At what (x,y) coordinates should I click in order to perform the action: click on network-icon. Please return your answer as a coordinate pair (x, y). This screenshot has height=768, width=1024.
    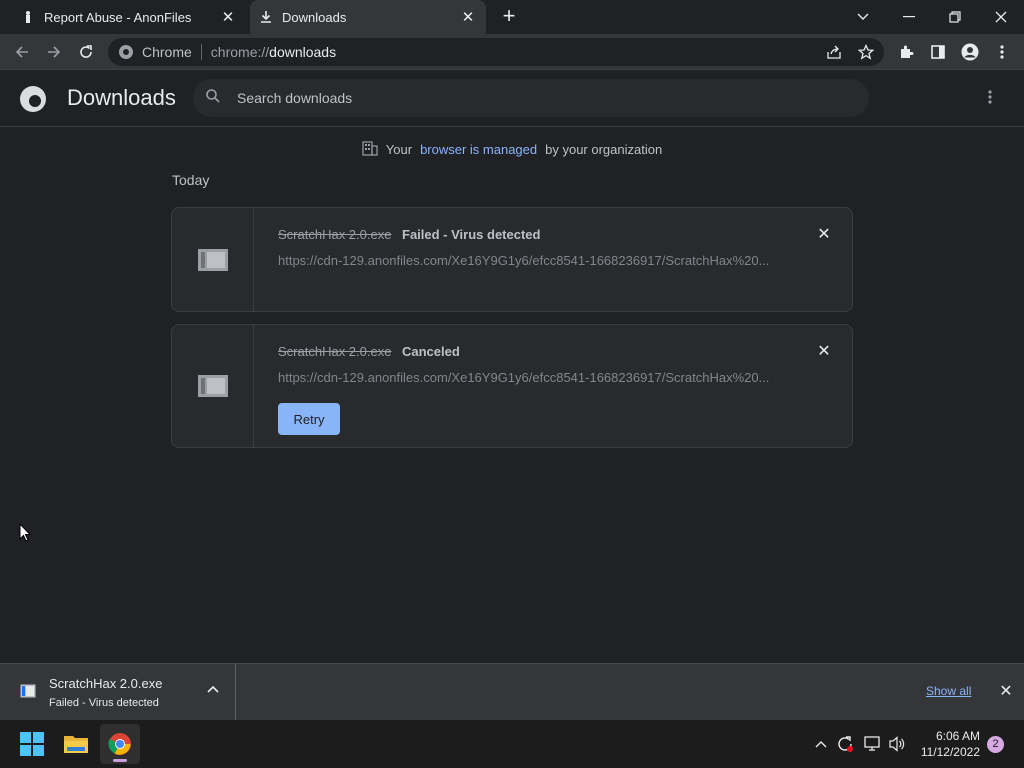
    Looking at the image, I should click on (872, 744).